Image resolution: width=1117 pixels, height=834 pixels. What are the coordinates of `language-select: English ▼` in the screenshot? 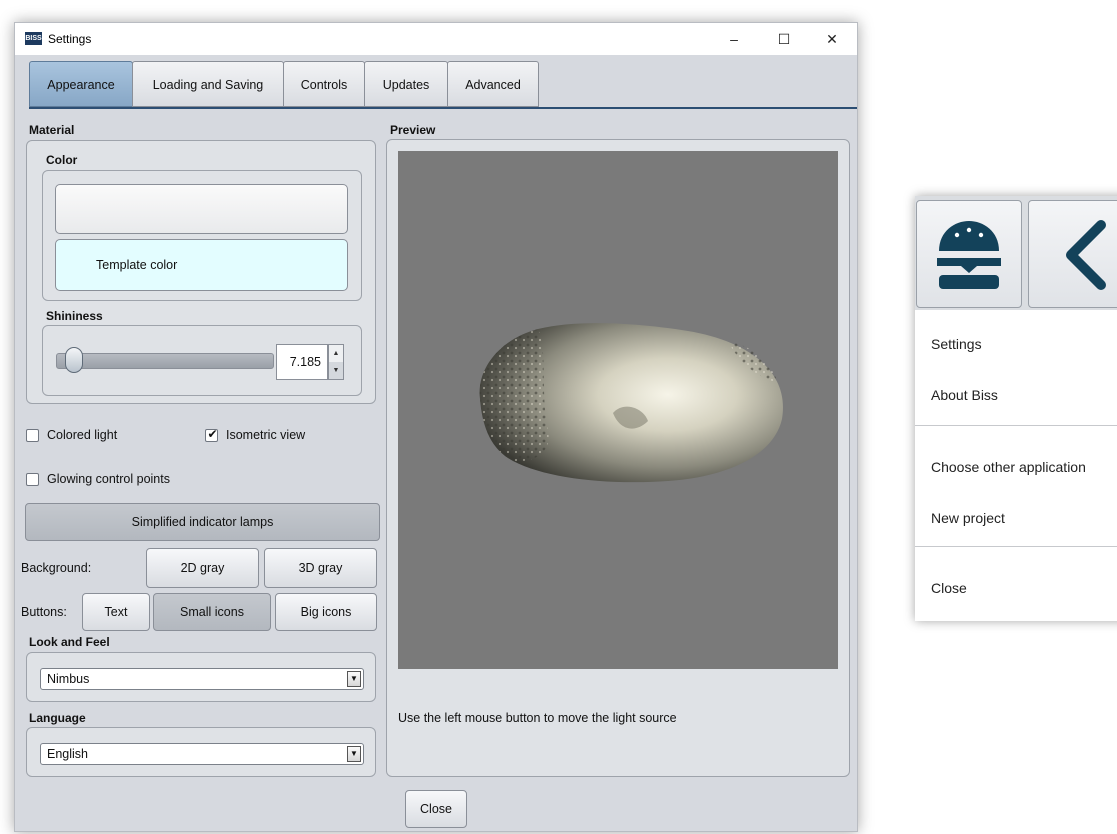 It's located at (202, 754).